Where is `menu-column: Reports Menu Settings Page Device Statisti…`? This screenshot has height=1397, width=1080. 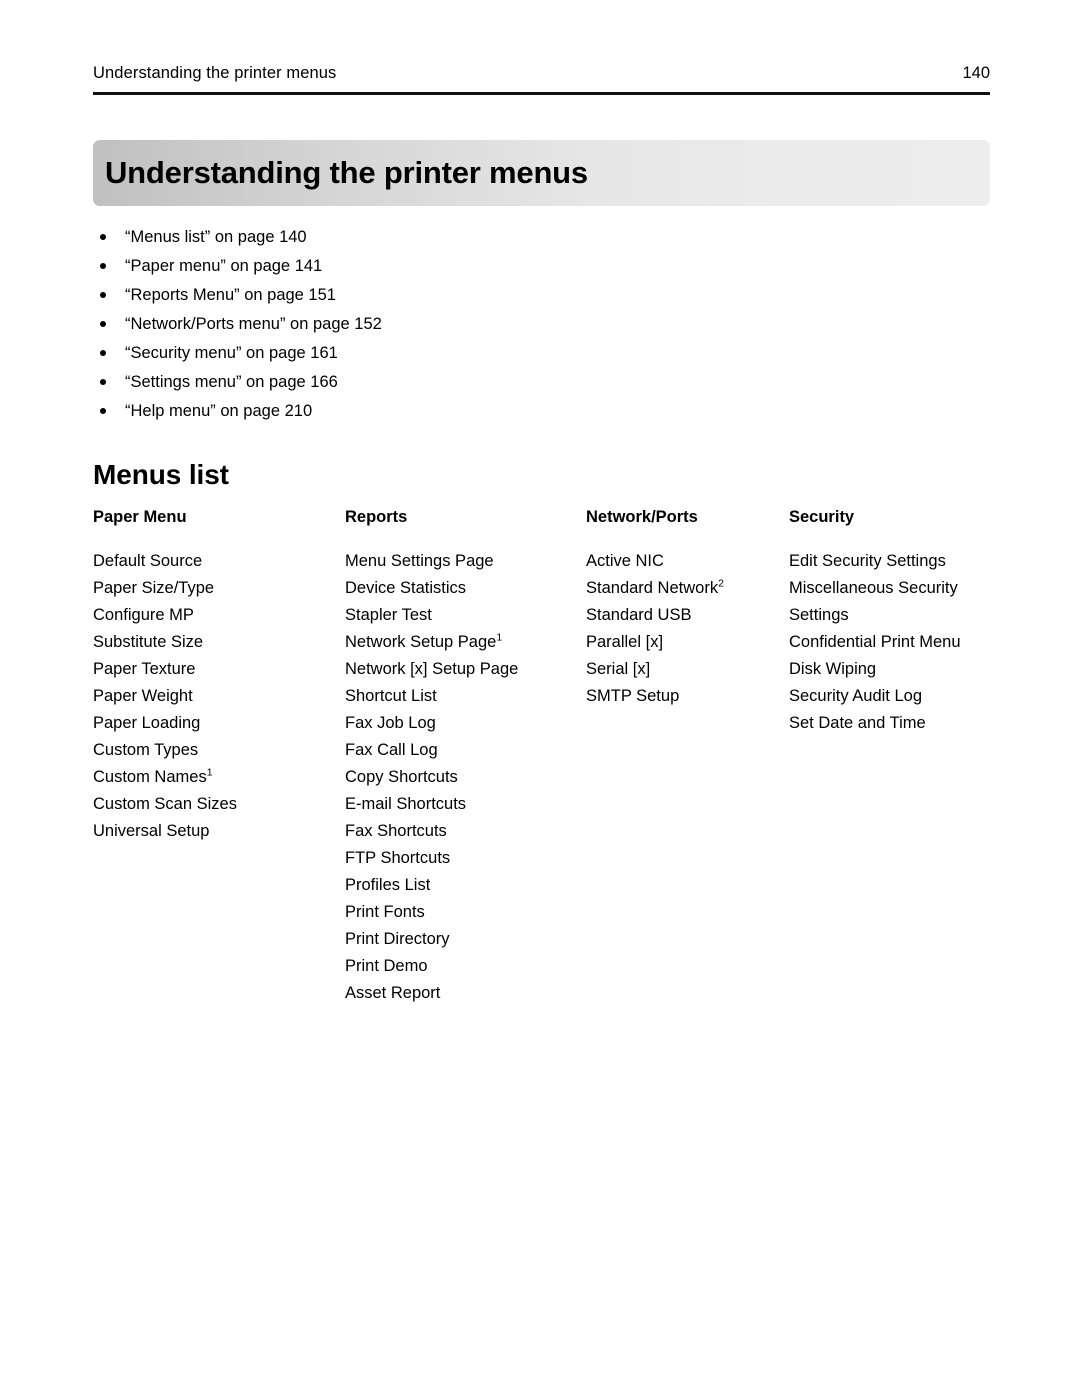
menu-column: Reports Menu Settings Page Device Statisti… is located at coordinates (465, 757).